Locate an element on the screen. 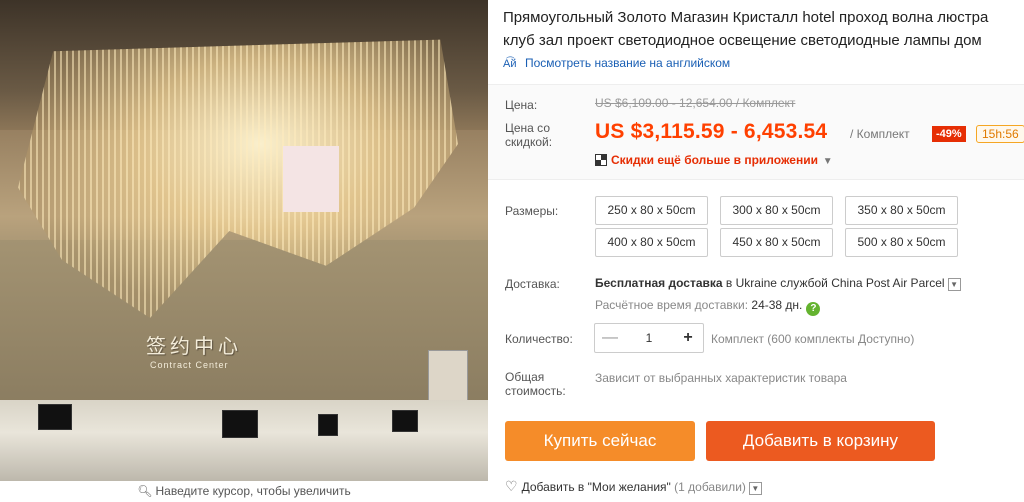 This screenshot has width=1024, height=502. price-label: Цена: is located at coordinates (521, 105).